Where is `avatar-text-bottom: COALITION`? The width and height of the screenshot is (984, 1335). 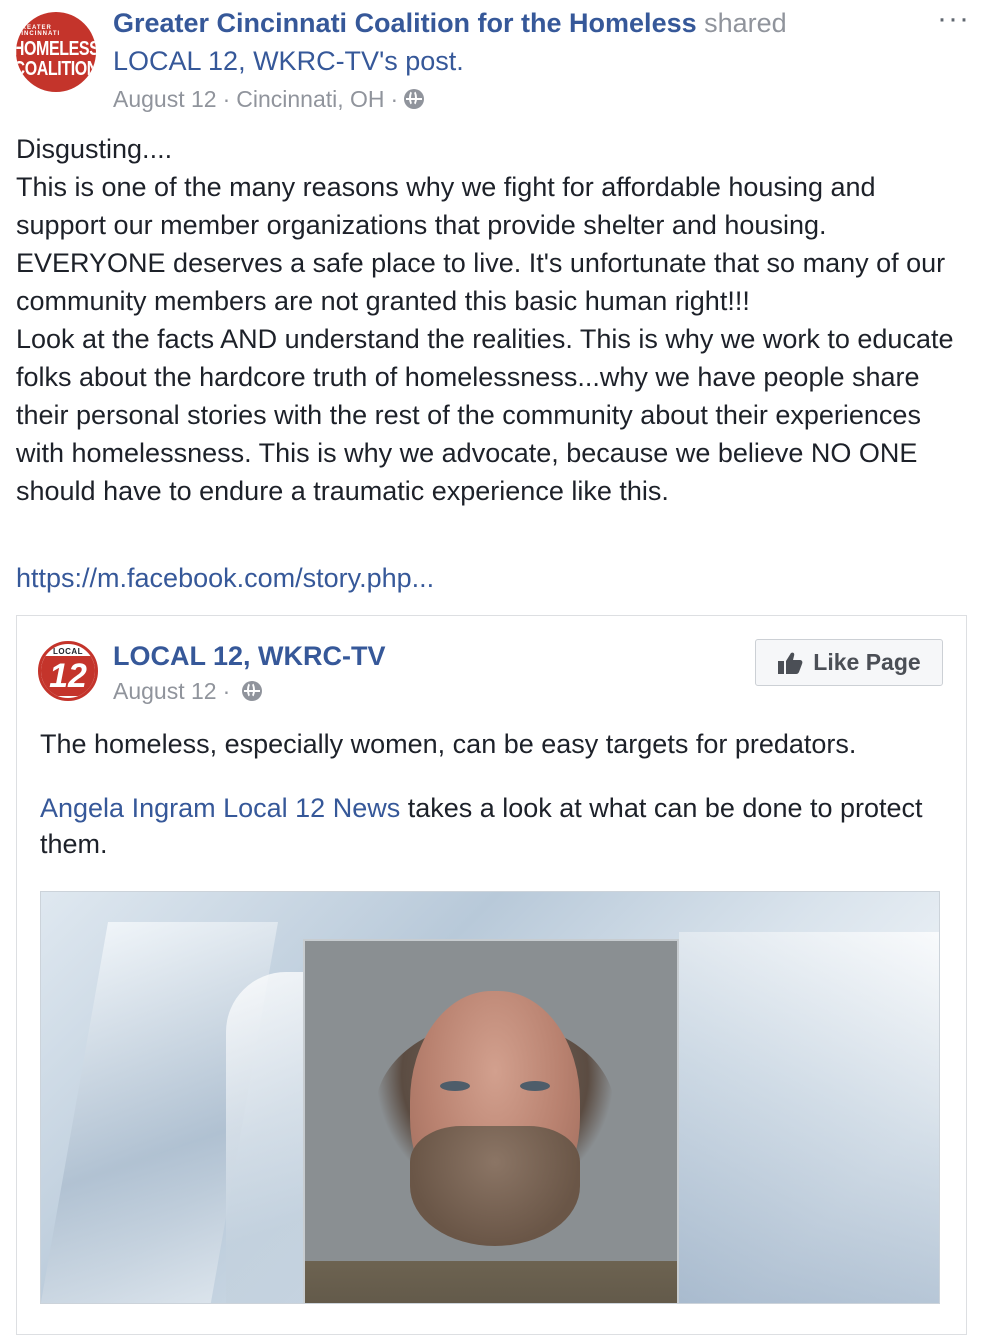 avatar-text-bottom: COALITION is located at coordinates (56, 69).